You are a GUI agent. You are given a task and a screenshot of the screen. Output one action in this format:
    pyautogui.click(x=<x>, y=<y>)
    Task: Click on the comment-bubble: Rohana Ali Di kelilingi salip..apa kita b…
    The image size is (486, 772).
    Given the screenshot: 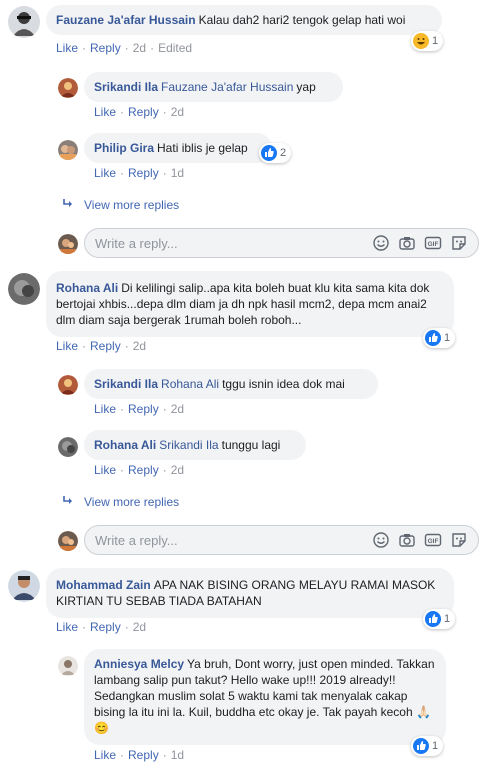 What is the action you would take?
    pyautogui.click(x=250, y=304)
    